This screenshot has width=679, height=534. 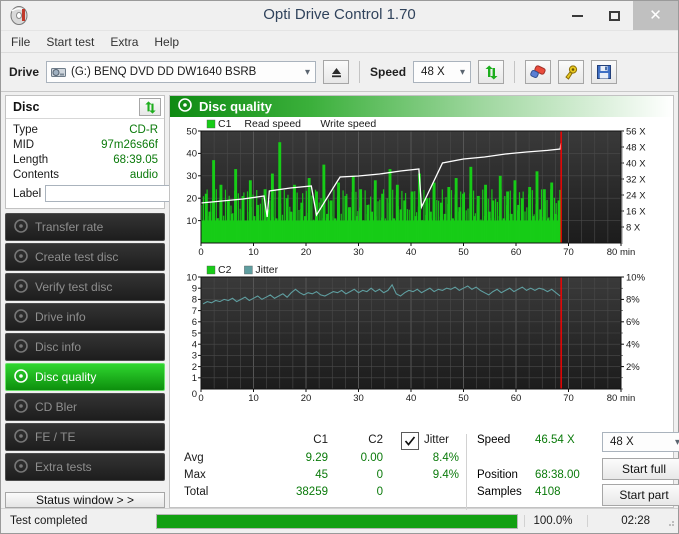 What do you see at coordinates (640, 469) in the screenshot?
I see `start-full-button: Start full` at bounding box center [640, 469].